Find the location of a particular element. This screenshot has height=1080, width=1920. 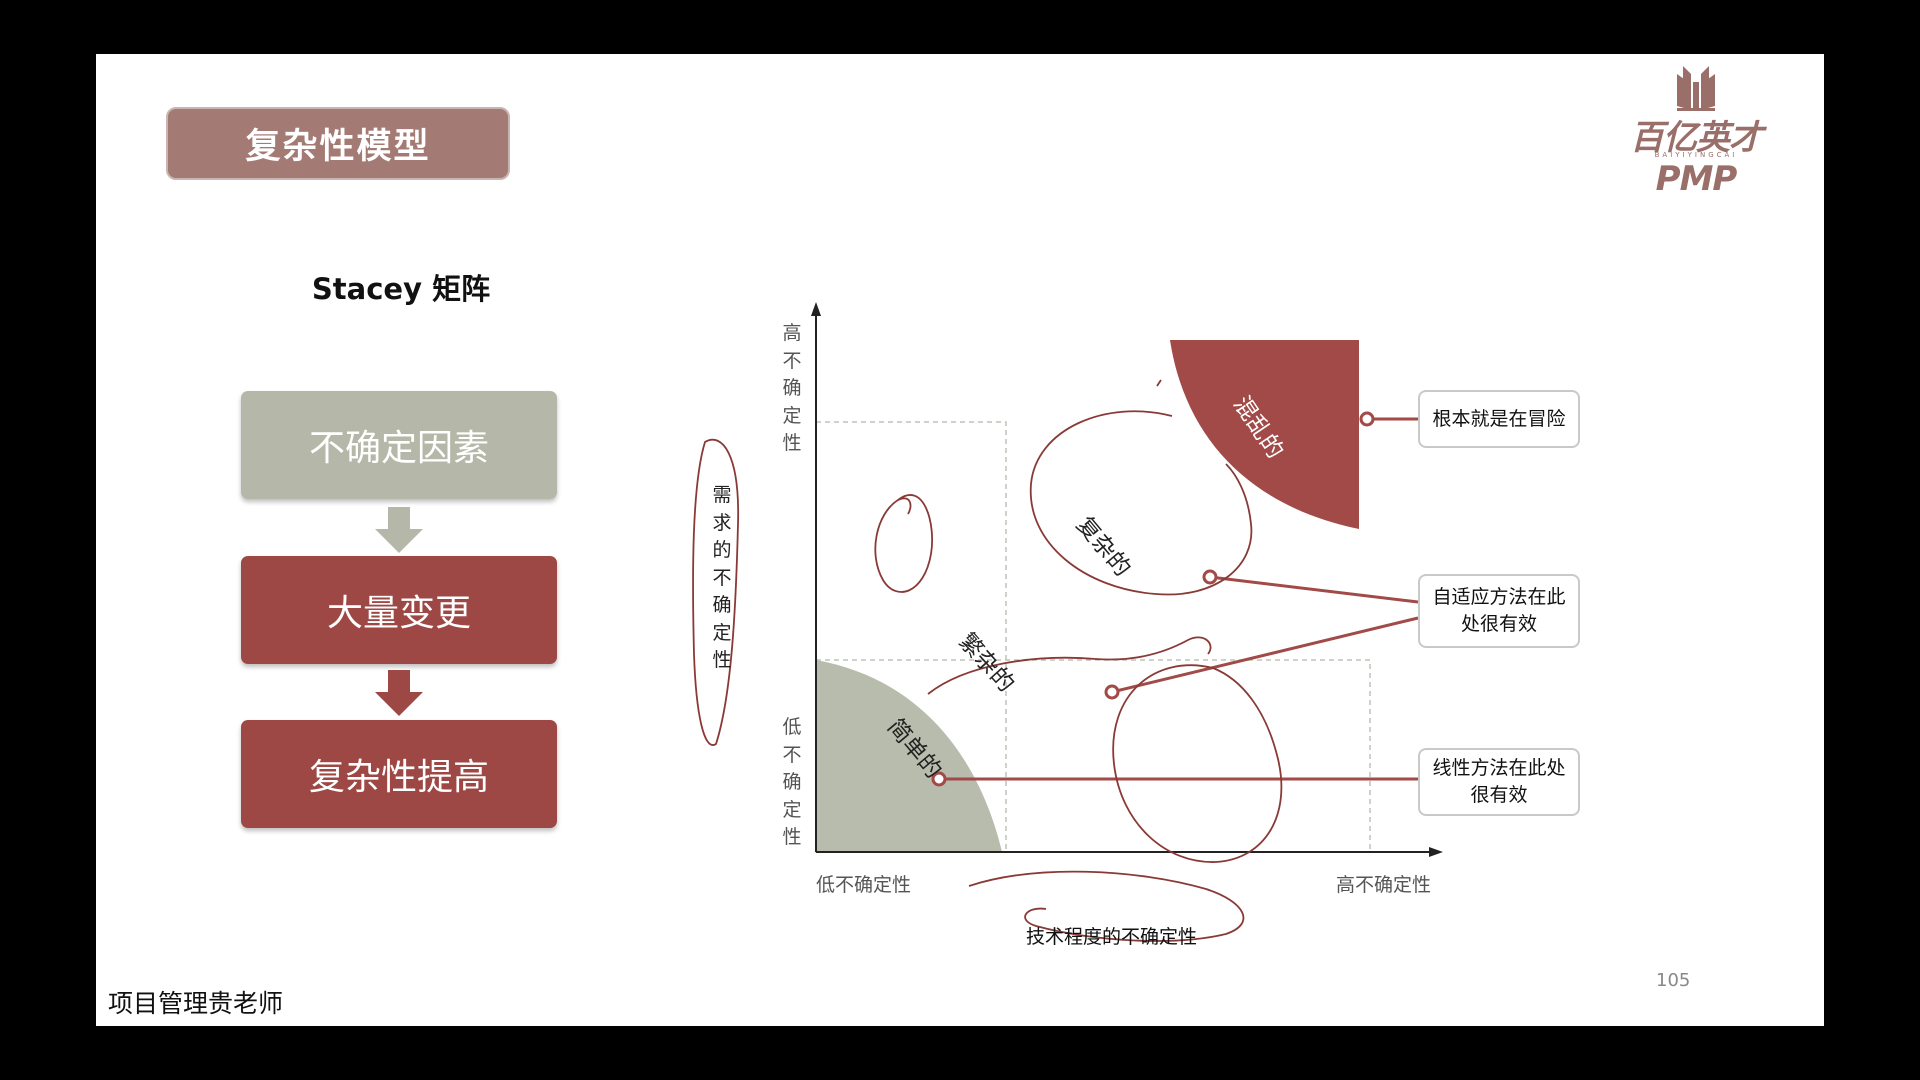

callout-risky: 根本就是在冒险 is located at coordinates (1499, 419).